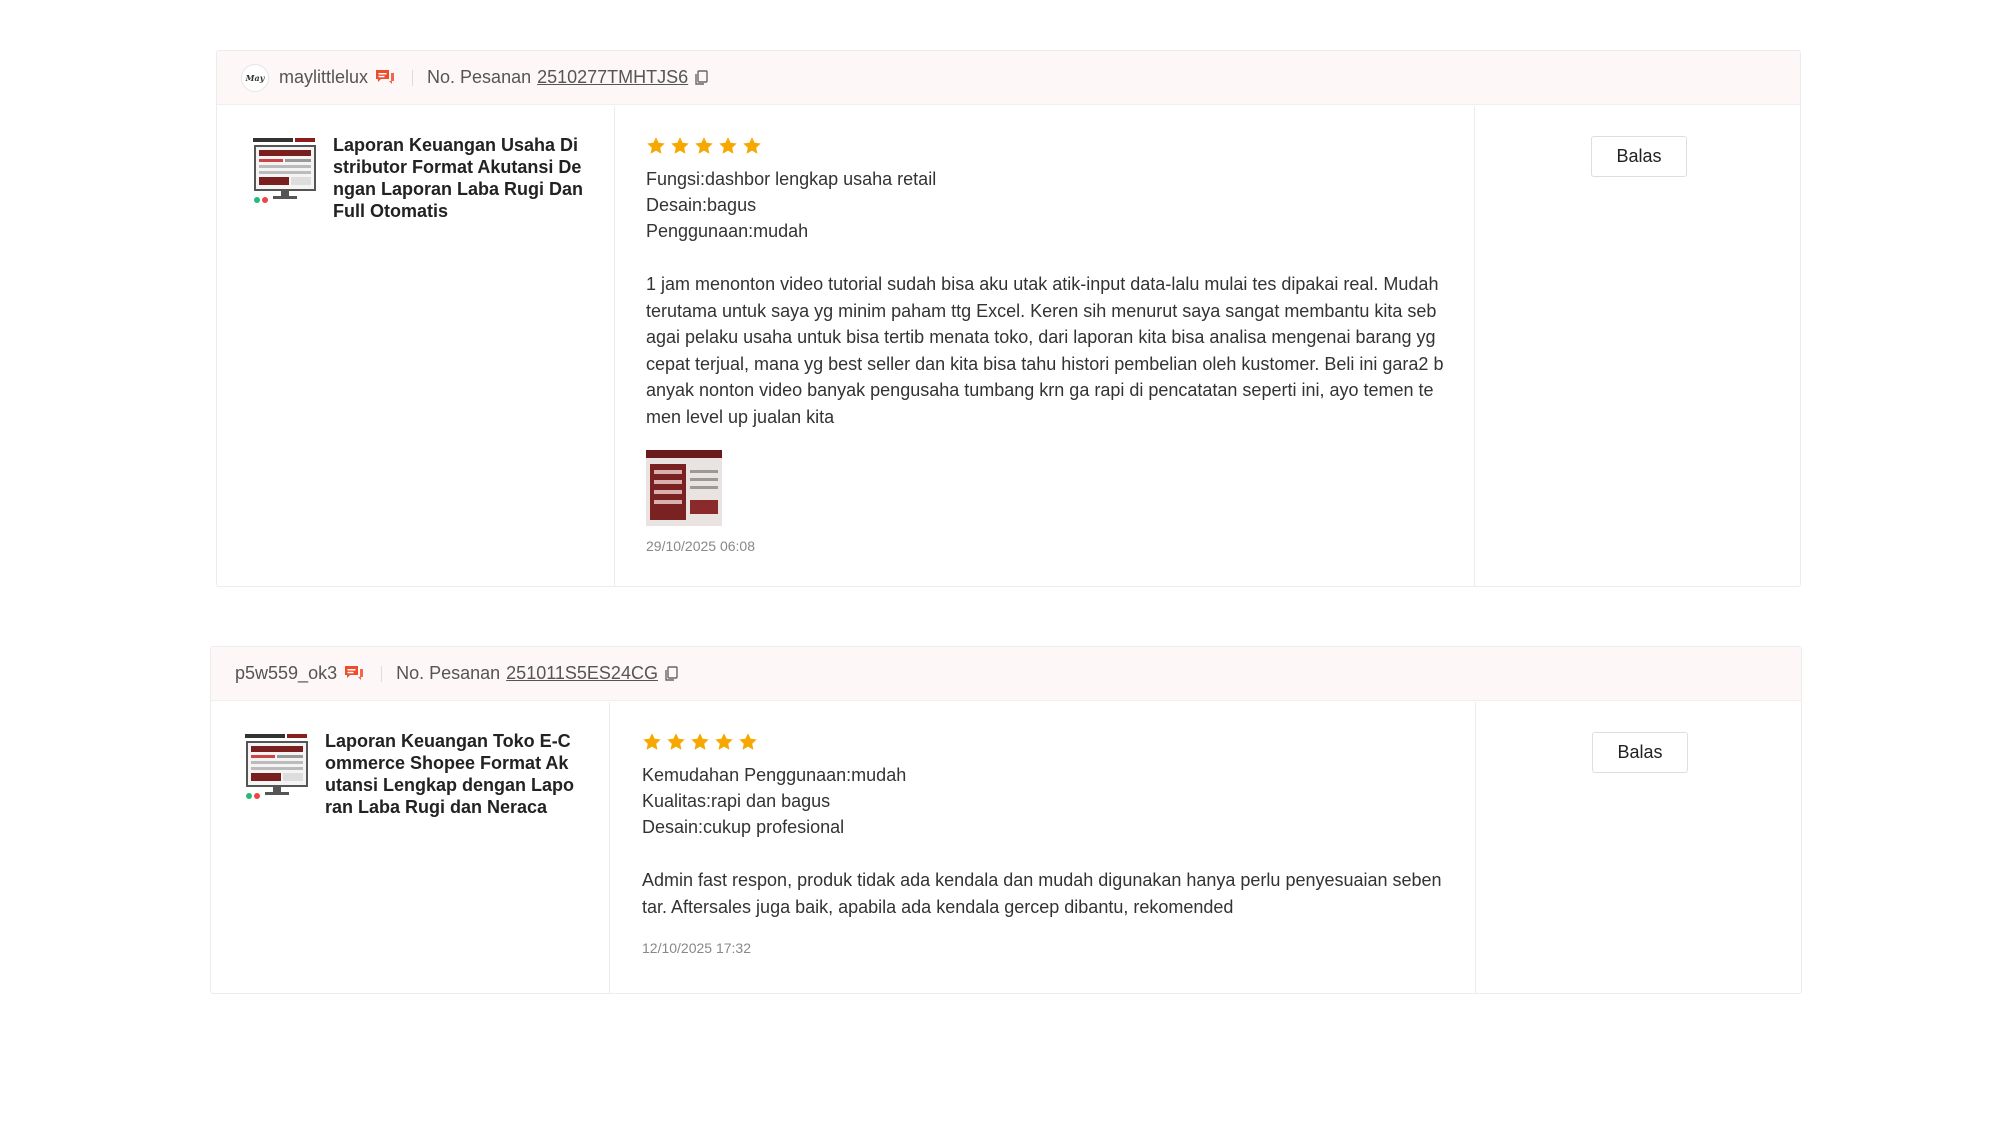 The image size is (2000, 1125). Describe the element at coordinates (323, 77) in the screenshot. I see `buyer-username: maylittlelux` at that location.